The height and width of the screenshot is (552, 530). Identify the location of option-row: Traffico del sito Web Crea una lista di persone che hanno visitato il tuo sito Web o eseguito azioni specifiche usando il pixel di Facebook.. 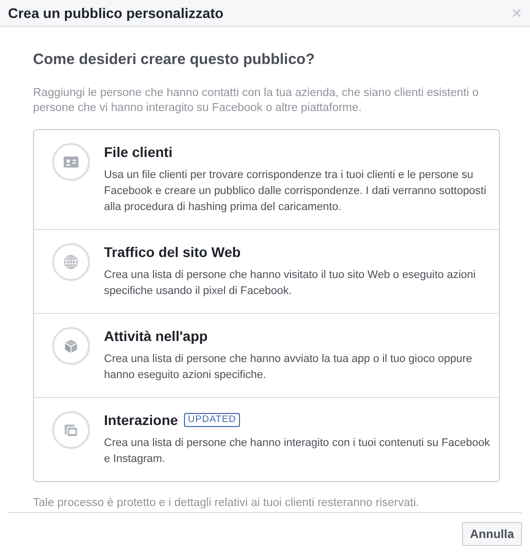
(266, 270).